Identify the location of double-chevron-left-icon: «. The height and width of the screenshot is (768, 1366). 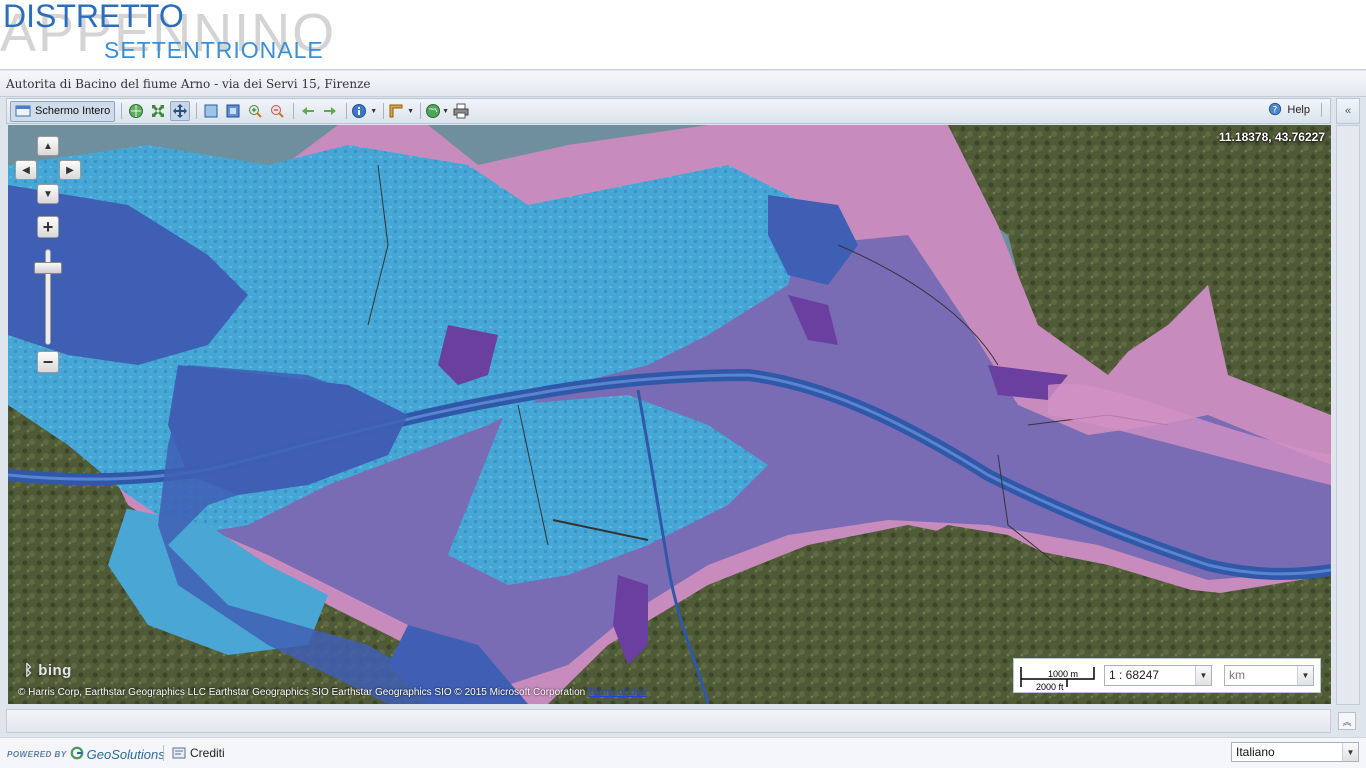
(1348, 111).